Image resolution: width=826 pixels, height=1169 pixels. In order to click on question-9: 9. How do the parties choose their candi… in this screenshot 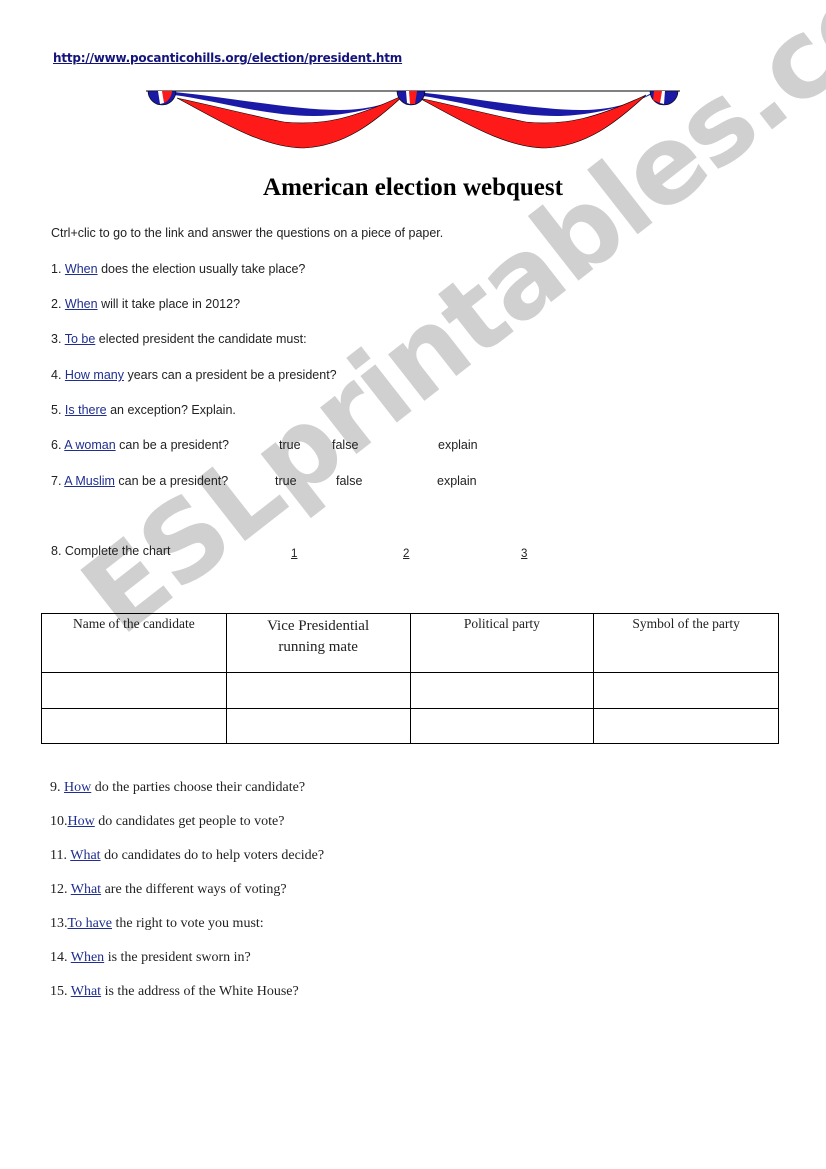, I will do `click(177, 788)`.